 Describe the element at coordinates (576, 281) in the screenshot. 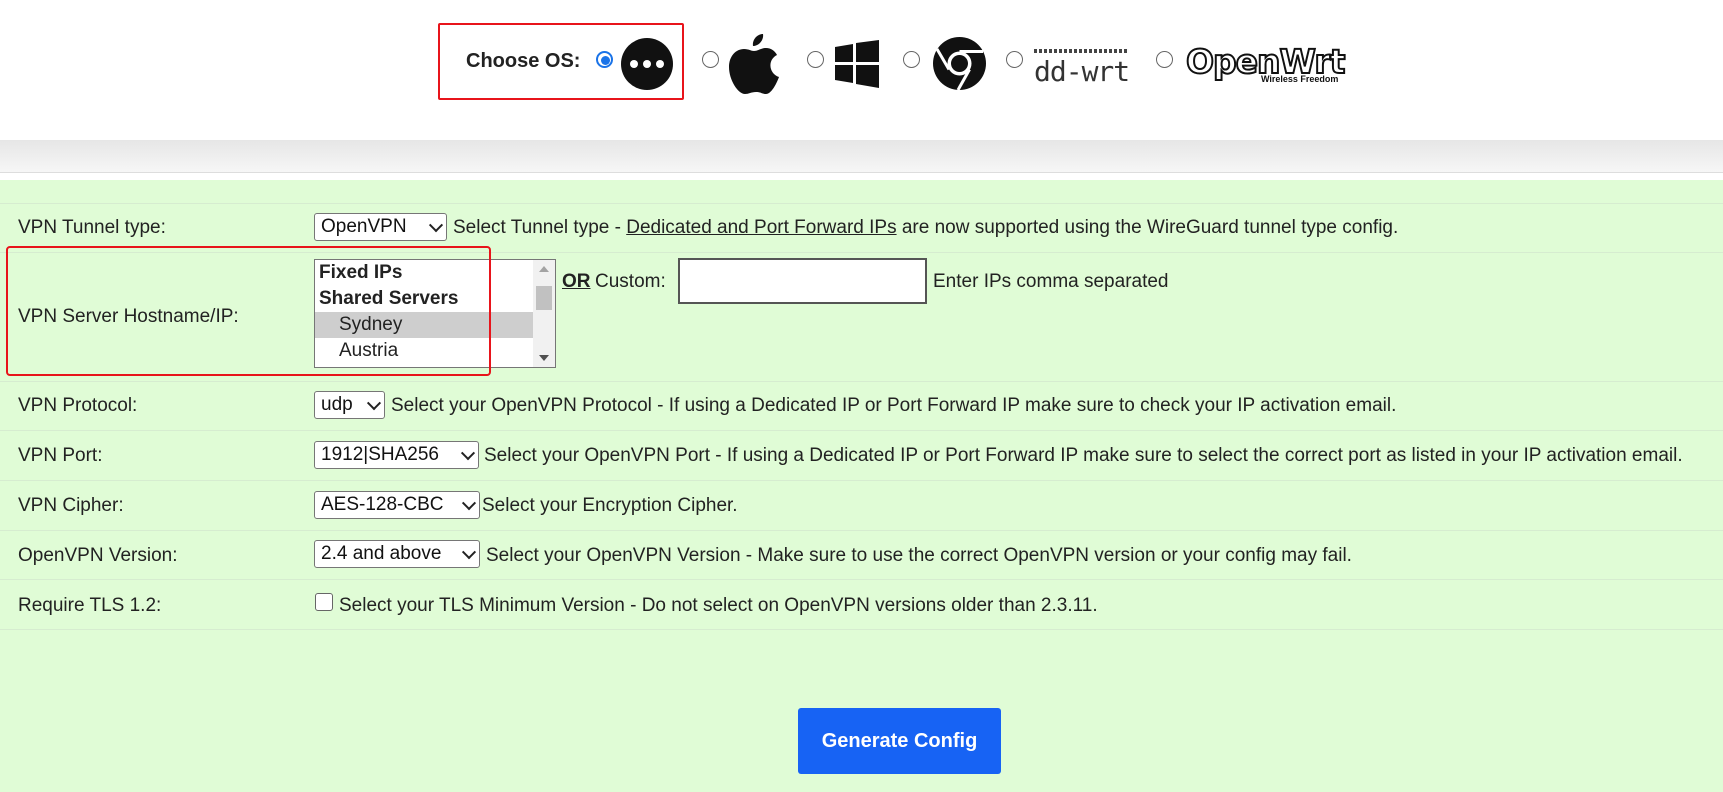

I see `or-text: OR` at that location.